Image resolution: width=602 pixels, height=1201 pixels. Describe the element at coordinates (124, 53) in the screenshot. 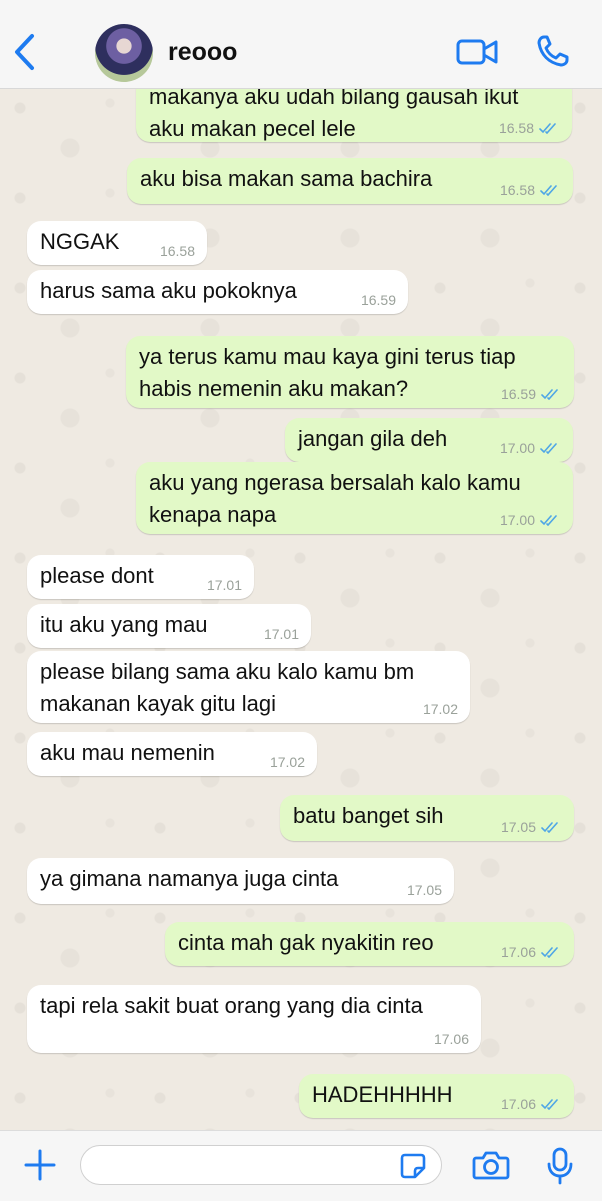

I see `avatar` at that location.